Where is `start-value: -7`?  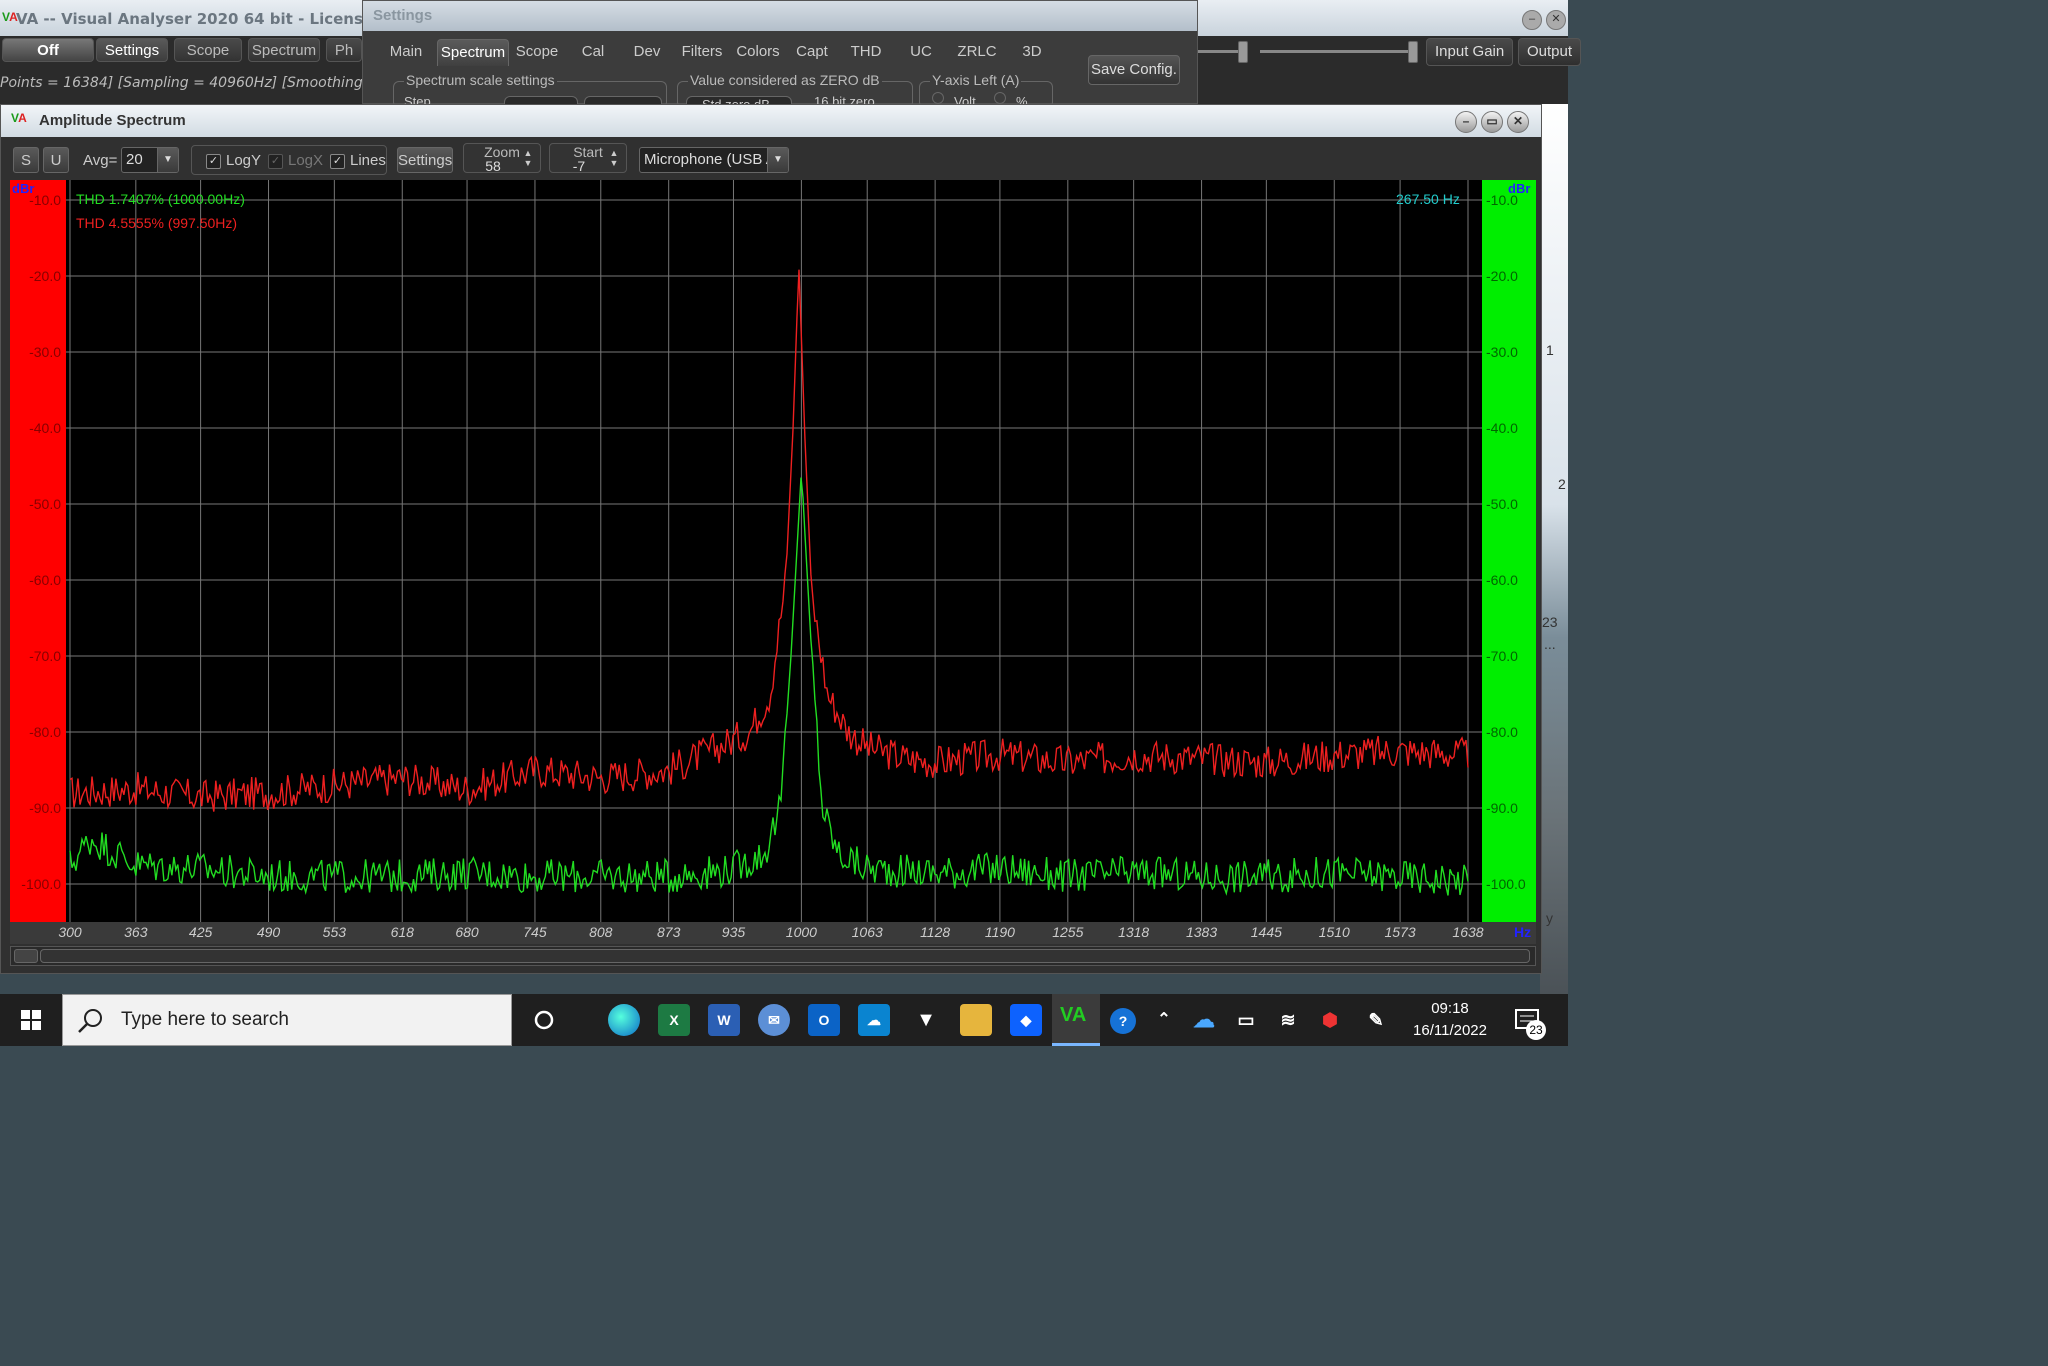 start-value: -7 is located at coordinates (579, 166).